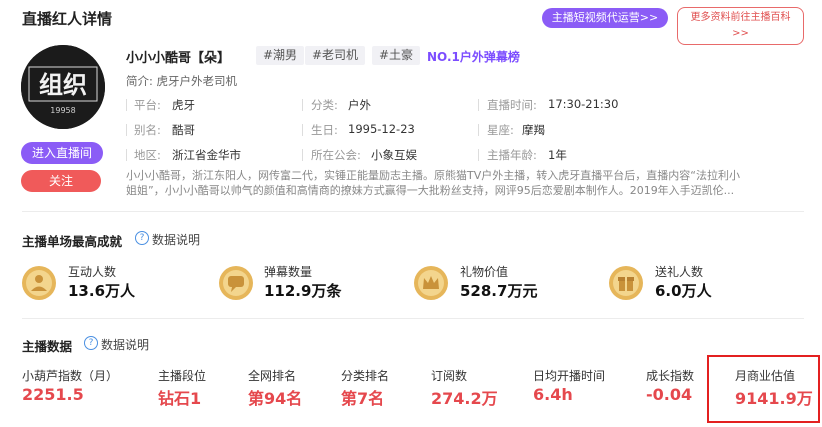  What do you see at coordinates (182, 376) in the screenshot?
I see `stat-label: 主播段位` at bounding box center [182, 376].